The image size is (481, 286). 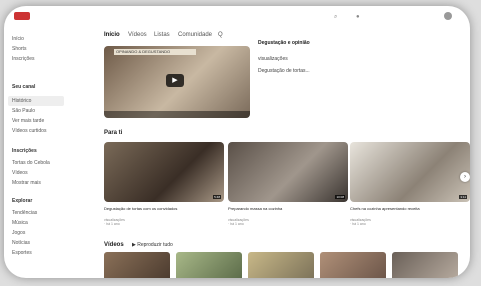 What do you see at coordinates (448, 16) in the screenshot?
I see `avatar` at bounding box center [448, 16].